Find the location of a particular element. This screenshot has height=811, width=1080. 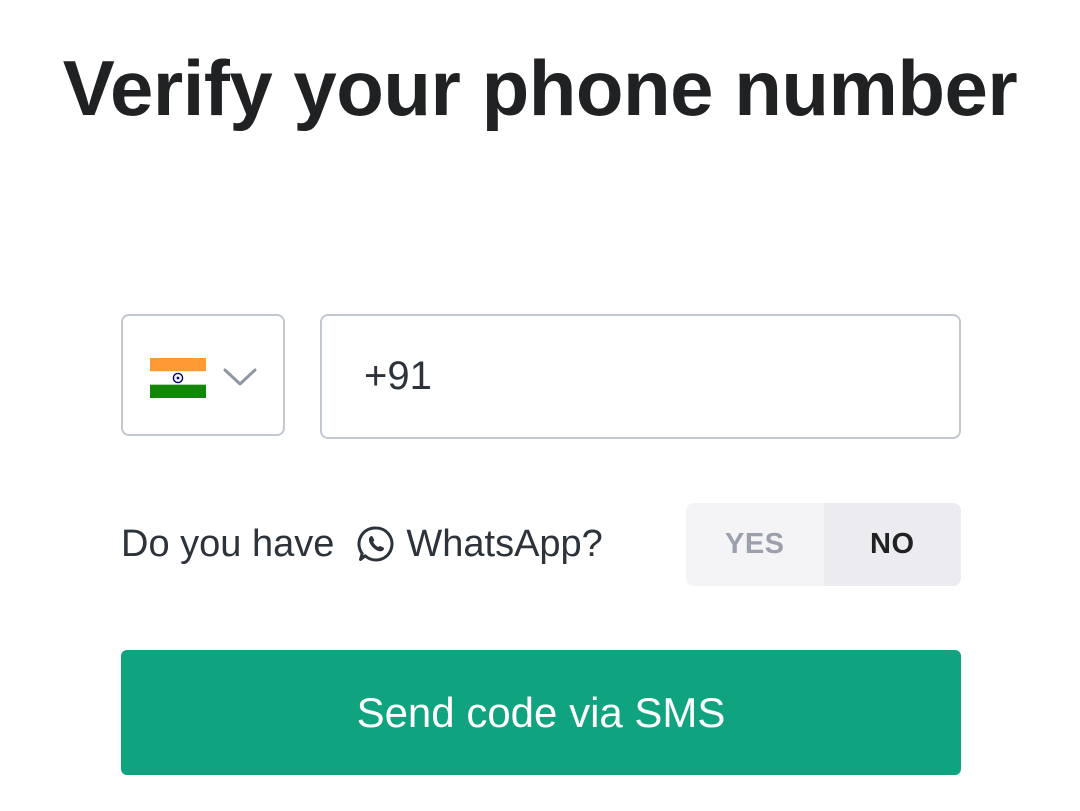

whatsapp-toggle: YES NO is located at coordinates (823, 544).